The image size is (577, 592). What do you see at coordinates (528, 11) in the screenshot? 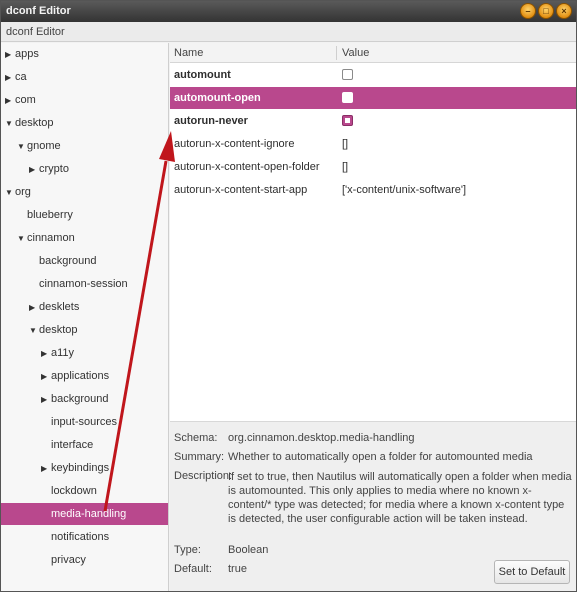
I see `minimize-button: –` at bounding box center [528, 11].